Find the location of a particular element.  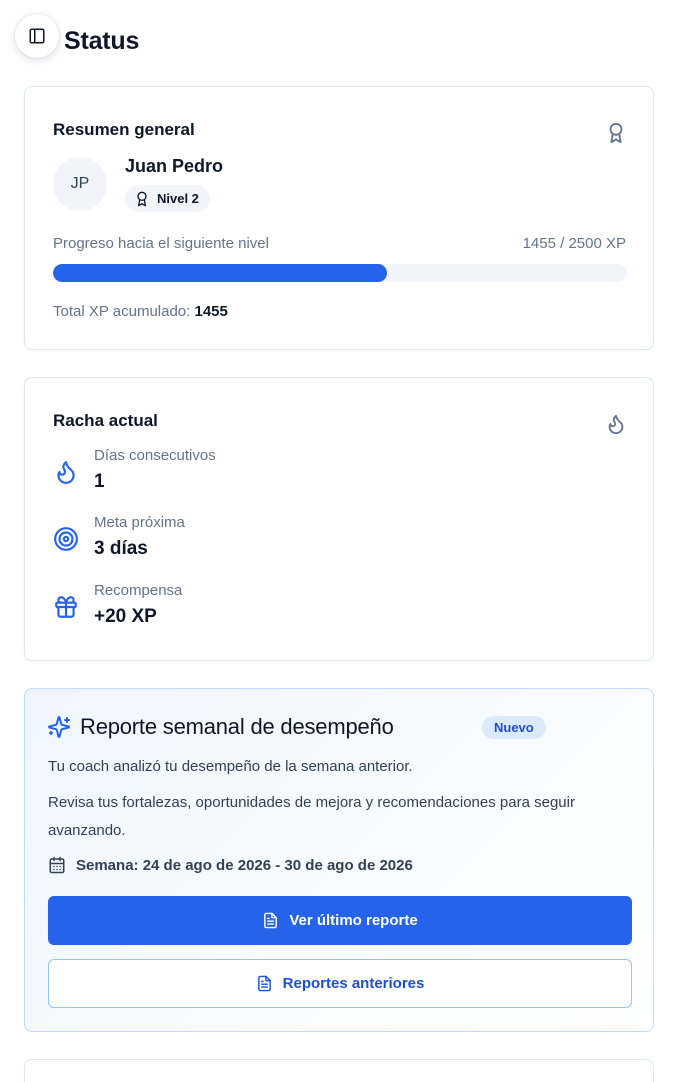

progress-value: 1455 / 2500 XP is located at coordinates (574, 243).